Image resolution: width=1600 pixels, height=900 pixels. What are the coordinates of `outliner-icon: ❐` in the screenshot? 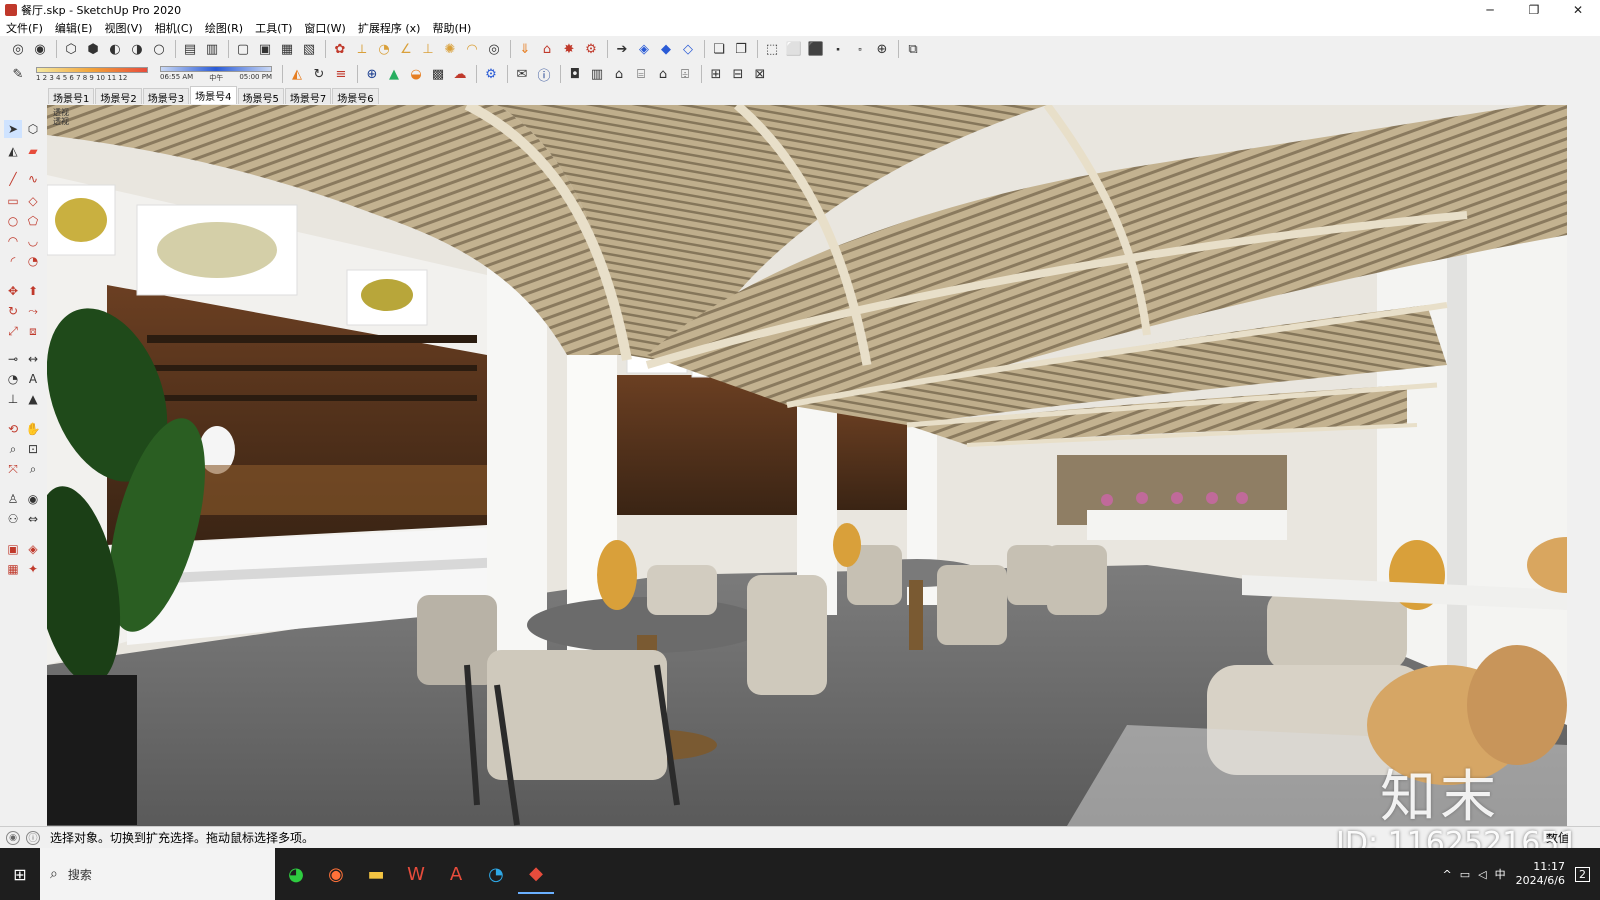 It's located at (741, 49).